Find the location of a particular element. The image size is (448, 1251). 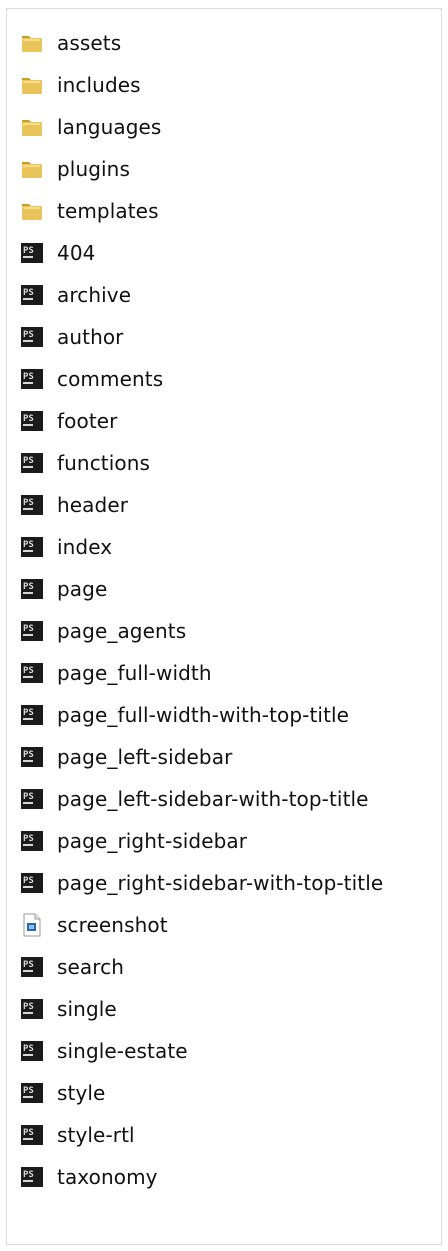

file-item-index: PS index is located at coordinates (224, 547).